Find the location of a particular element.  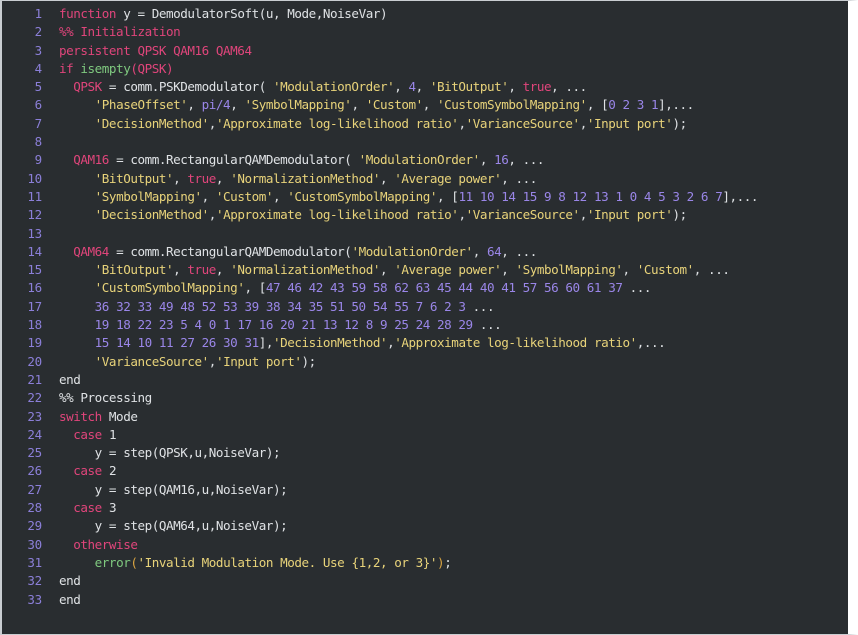

line-number: 29 is located at coordinates (34, 526).